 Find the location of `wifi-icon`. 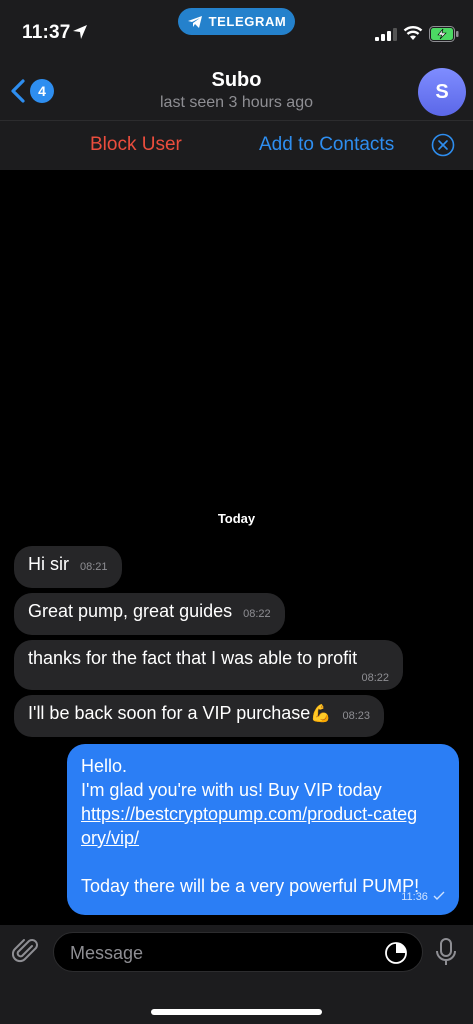

wifi-icon is located at coordinates (413, 33).